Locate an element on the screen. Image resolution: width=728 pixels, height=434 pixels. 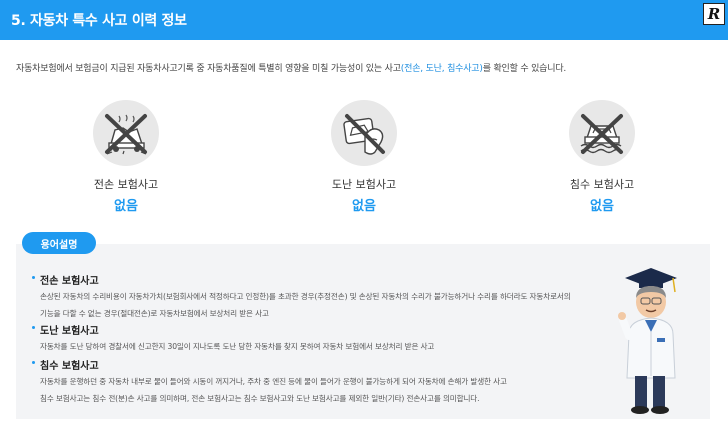
intro-highlight: (전손, 도난, 침수사고) is located at coordinates (441, 69).